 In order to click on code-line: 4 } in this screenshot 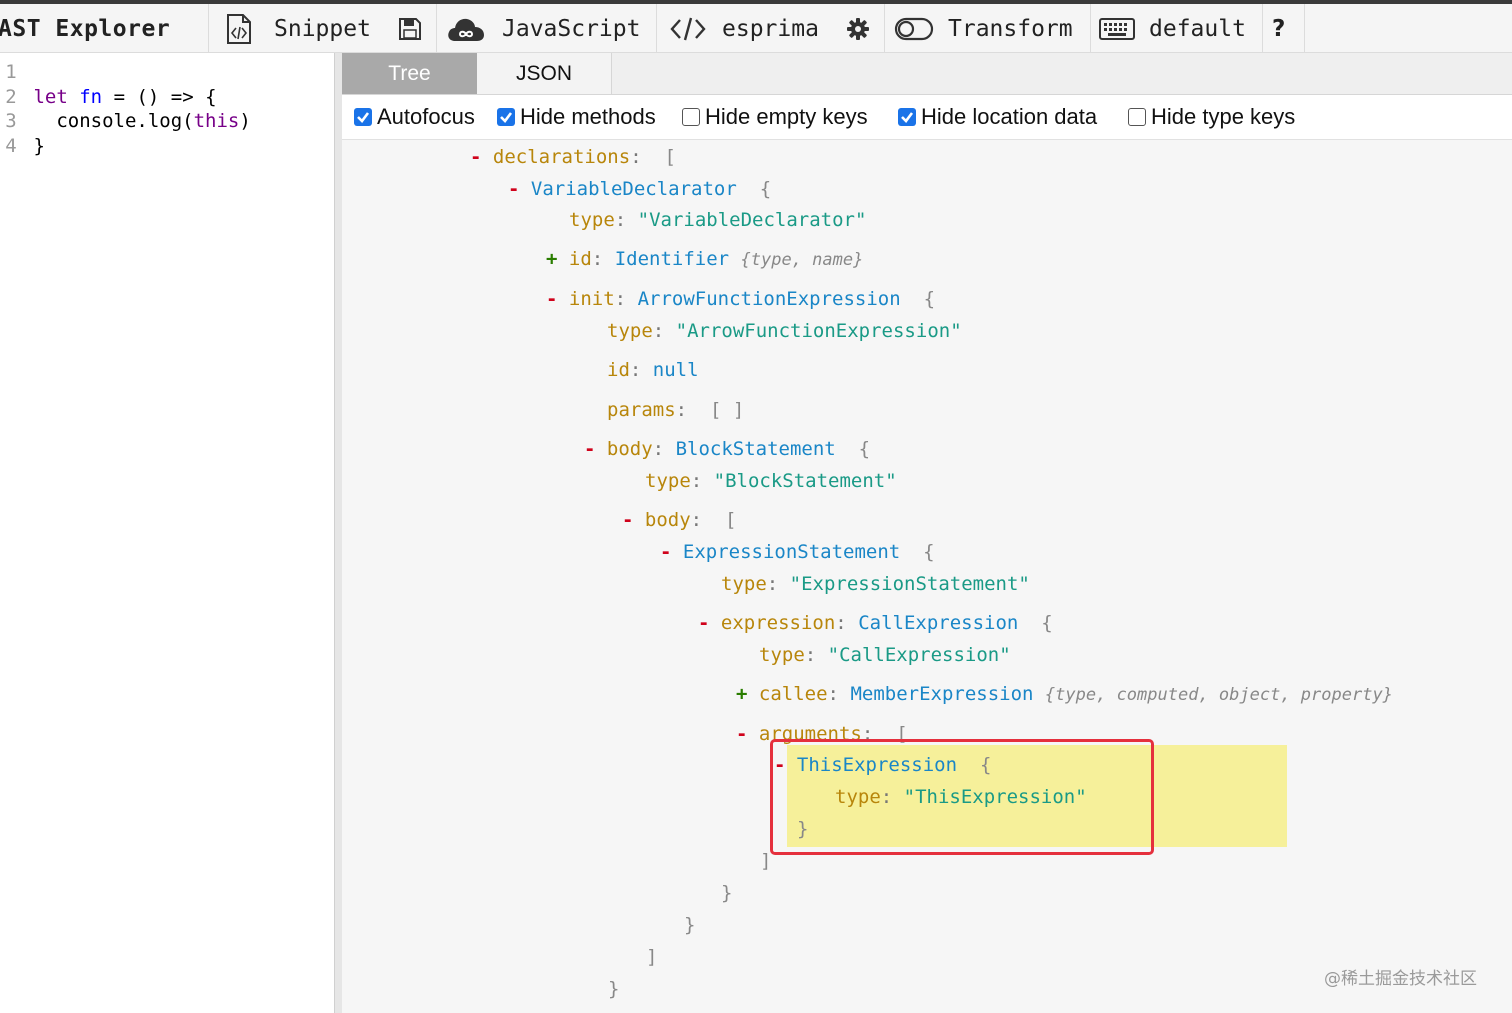, I will do `click(22, 146)`.